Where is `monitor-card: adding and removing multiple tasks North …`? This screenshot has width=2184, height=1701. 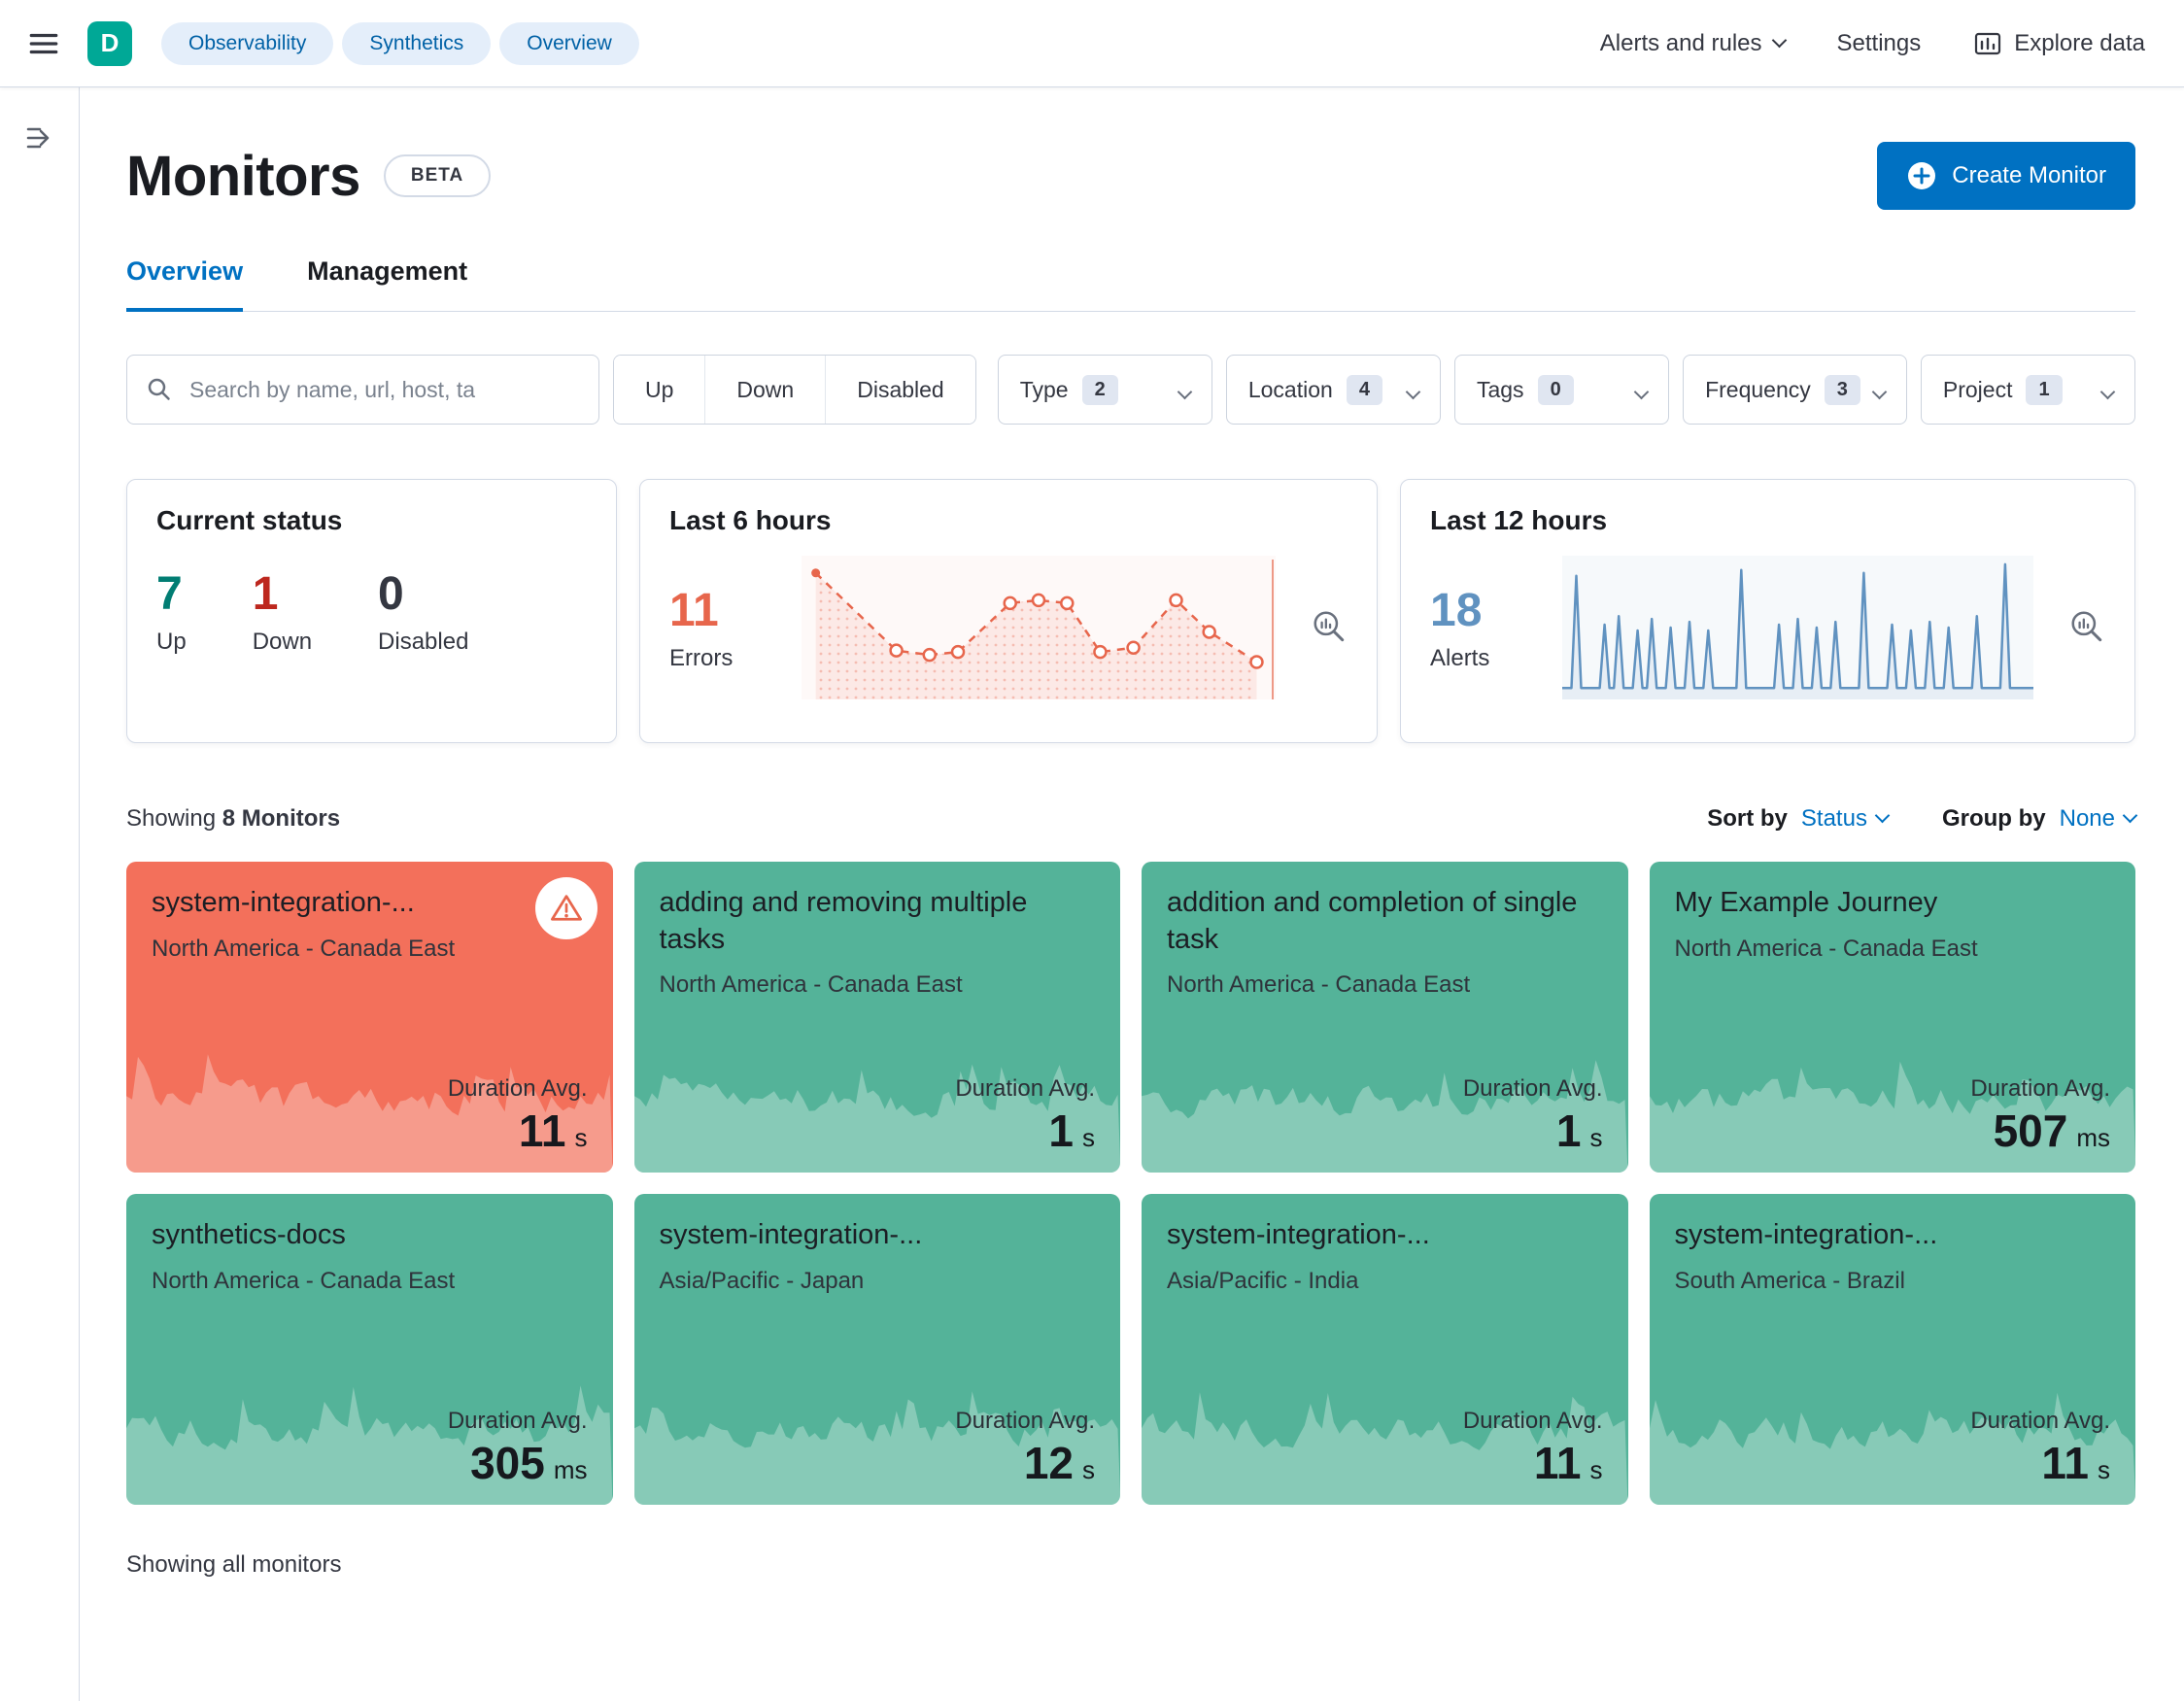
monitor-card: adding and removing multiple tasks North … is located at coordinates (876, 1018).